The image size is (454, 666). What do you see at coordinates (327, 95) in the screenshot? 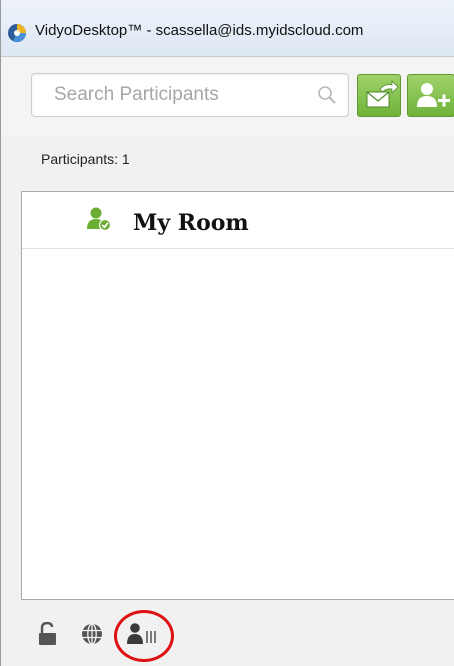
I see `search-icon` at bounding box center [327, 95].